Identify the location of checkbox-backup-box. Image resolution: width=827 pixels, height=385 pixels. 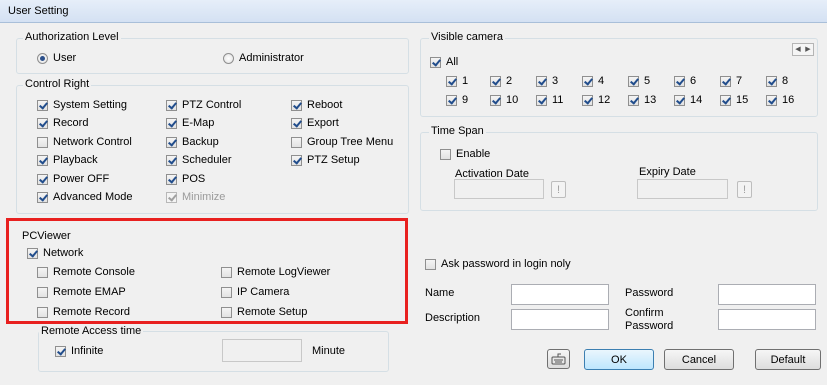
(171, 142).